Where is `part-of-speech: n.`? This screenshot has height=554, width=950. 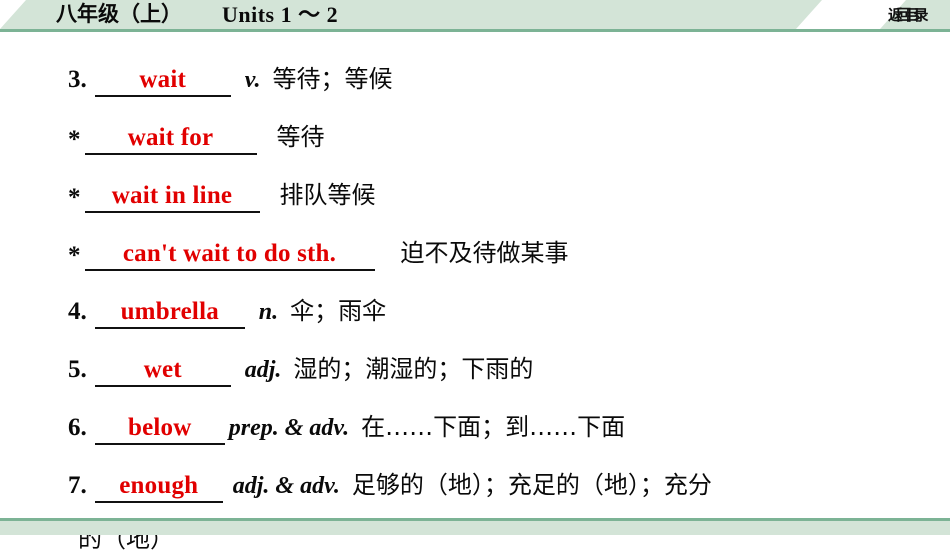 part-of-speech: n. is located at coordinates (268, 312).